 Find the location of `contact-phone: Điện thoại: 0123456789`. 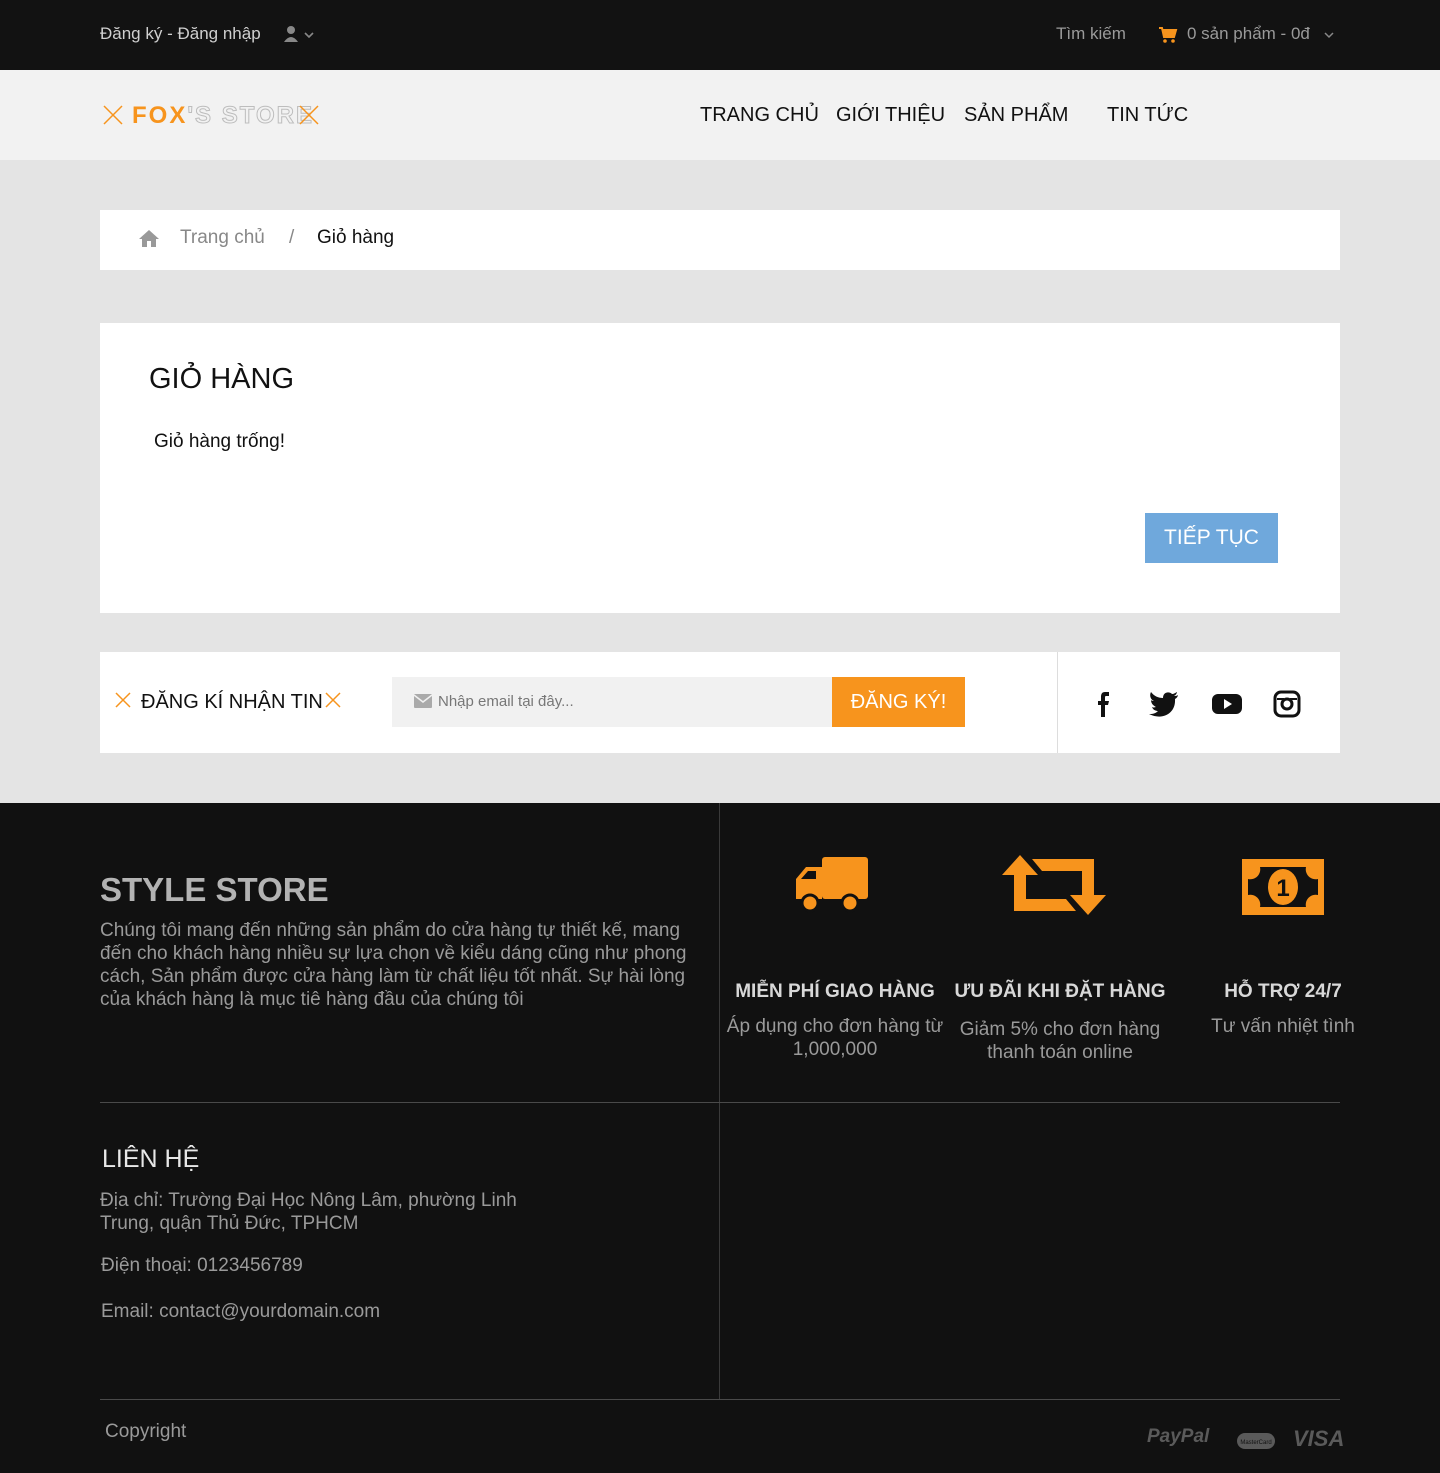

contact-phone: Điện thoại: 0123456789 is located at coordinates (202, 1265).